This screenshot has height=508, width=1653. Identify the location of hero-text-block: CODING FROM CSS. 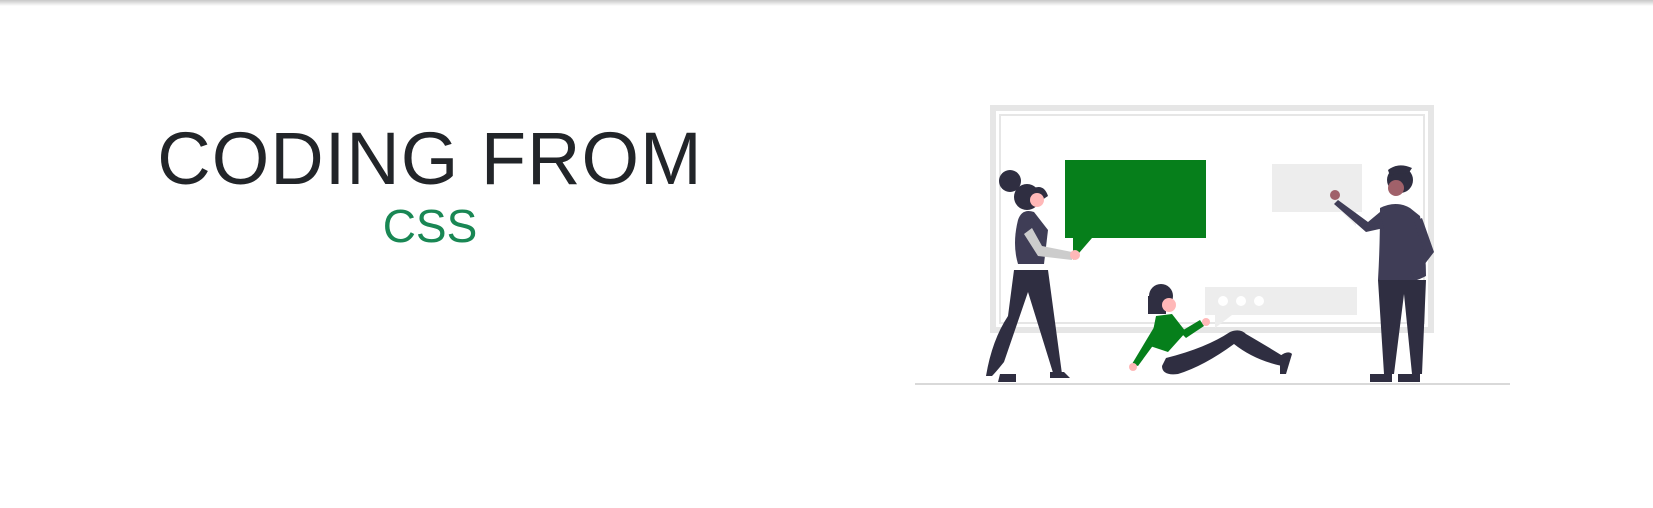
(430, 185).